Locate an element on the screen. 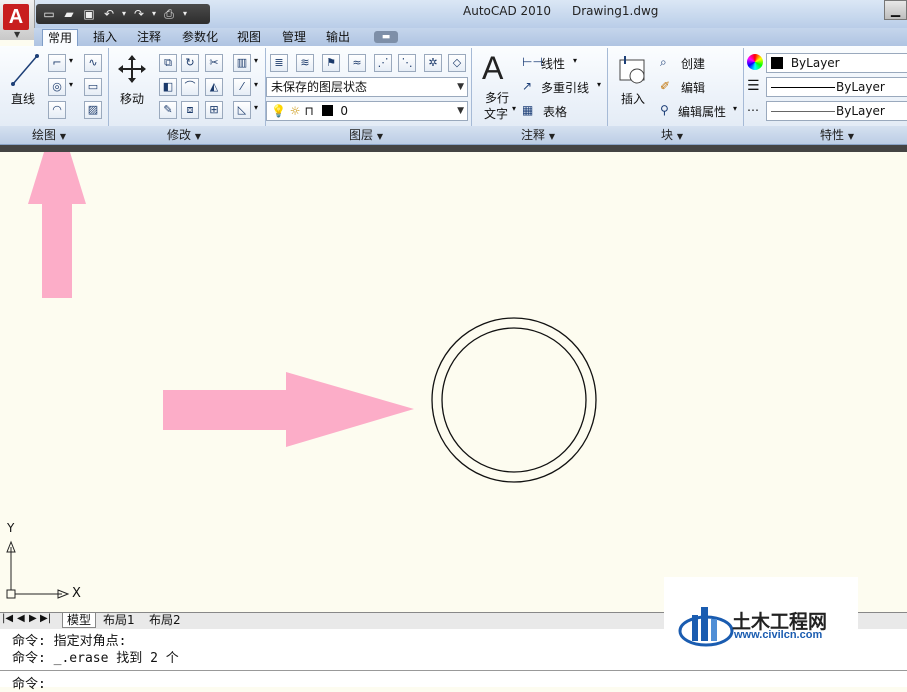 The height and width of the screenshot is (692, 907). chamfer-icon: ◺ is located at coordinates (242, 110).